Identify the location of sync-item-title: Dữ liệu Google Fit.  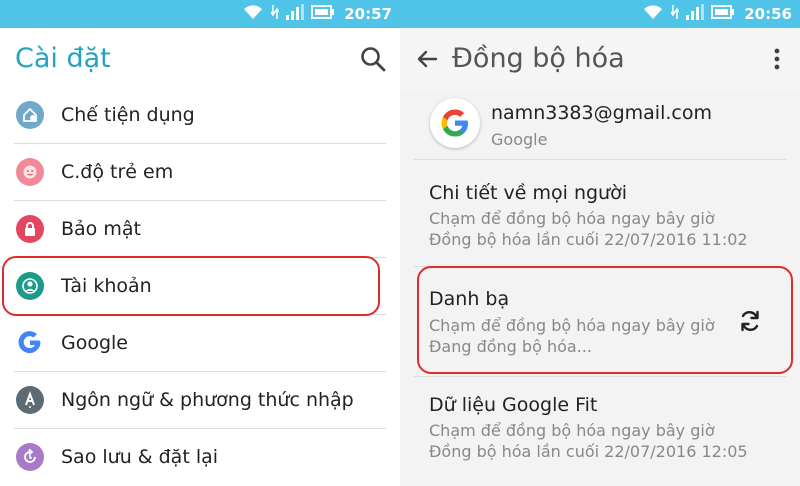
(513, 405).